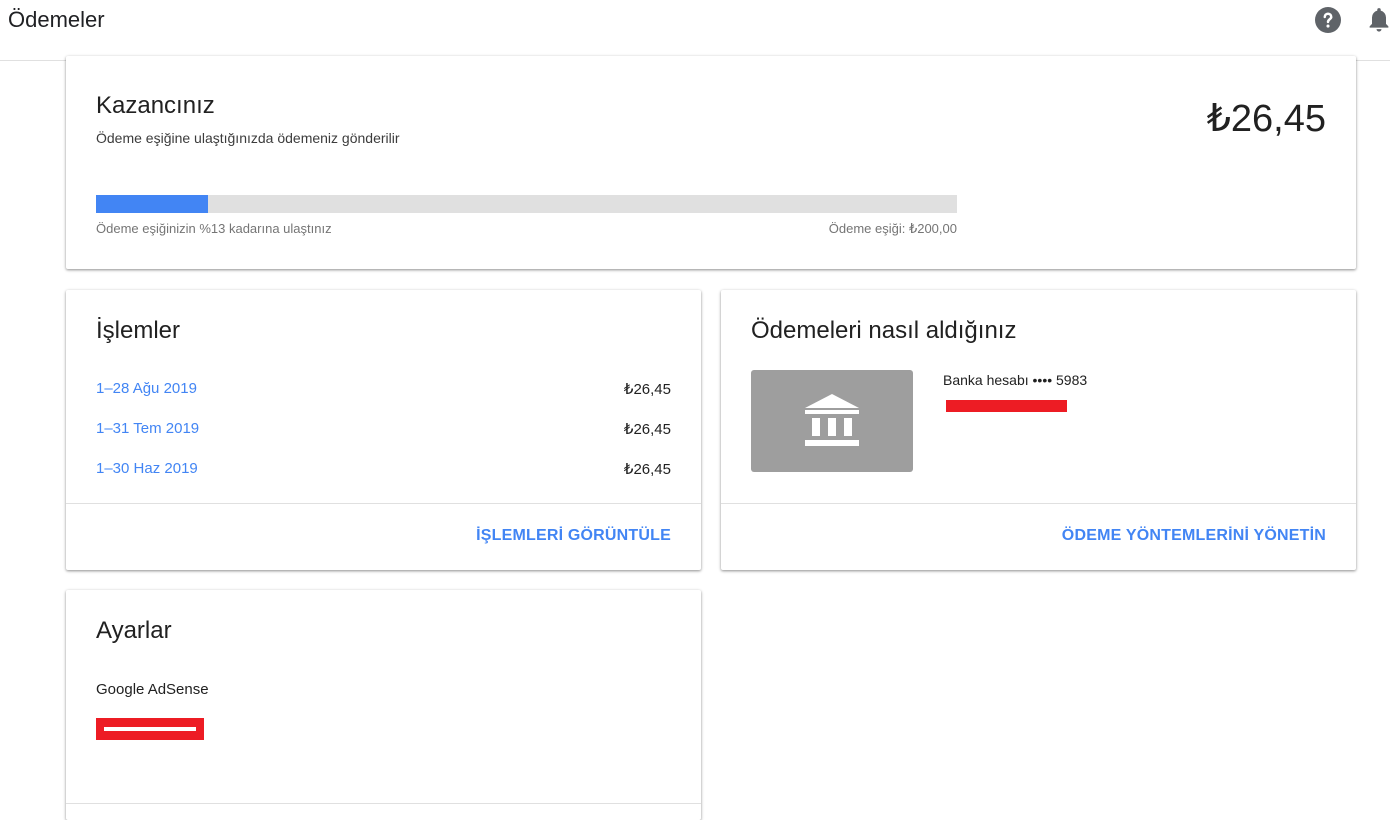 Image resolution: width=1390 pixels, height=820 pixels. I want to click on table-row: 1–31 Tem 2019 ₺26,45, so click(383, 432).